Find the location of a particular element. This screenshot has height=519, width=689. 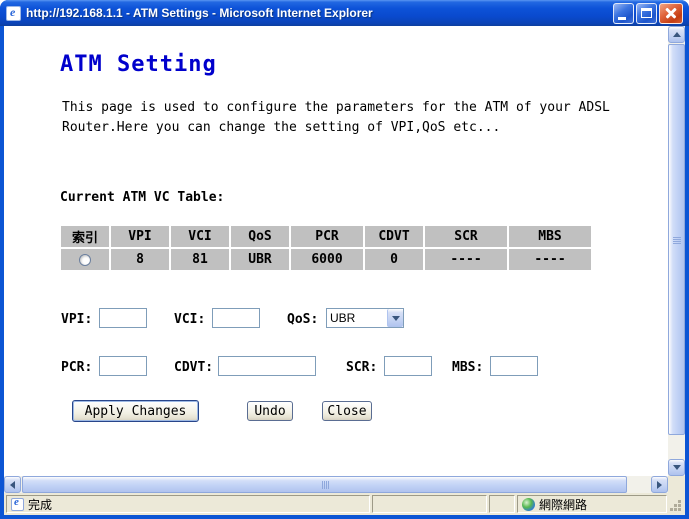

vertical-scroll-thumb is located at coordinates (676, 240).